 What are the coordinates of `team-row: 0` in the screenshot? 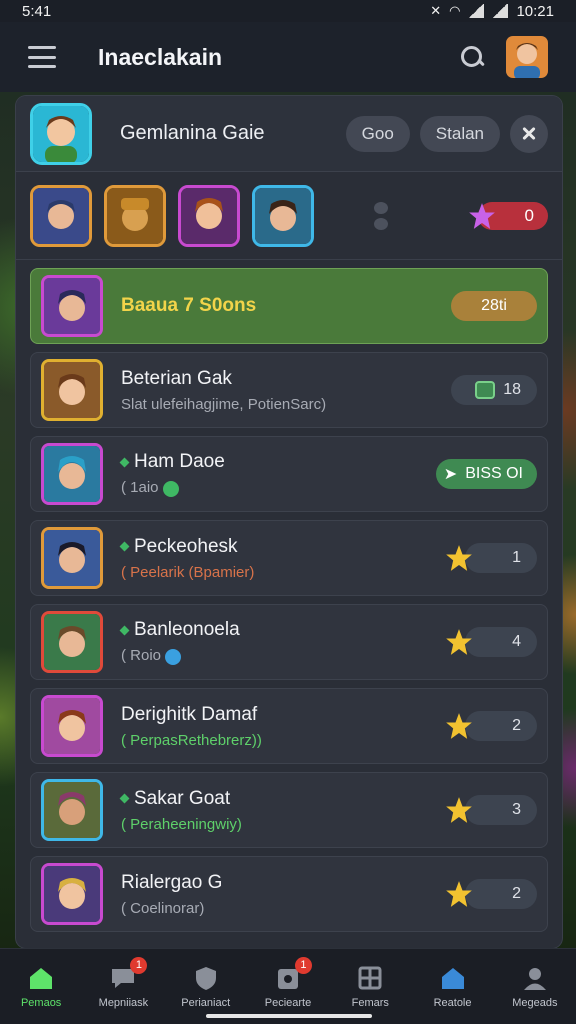 It's located at (289, 216).